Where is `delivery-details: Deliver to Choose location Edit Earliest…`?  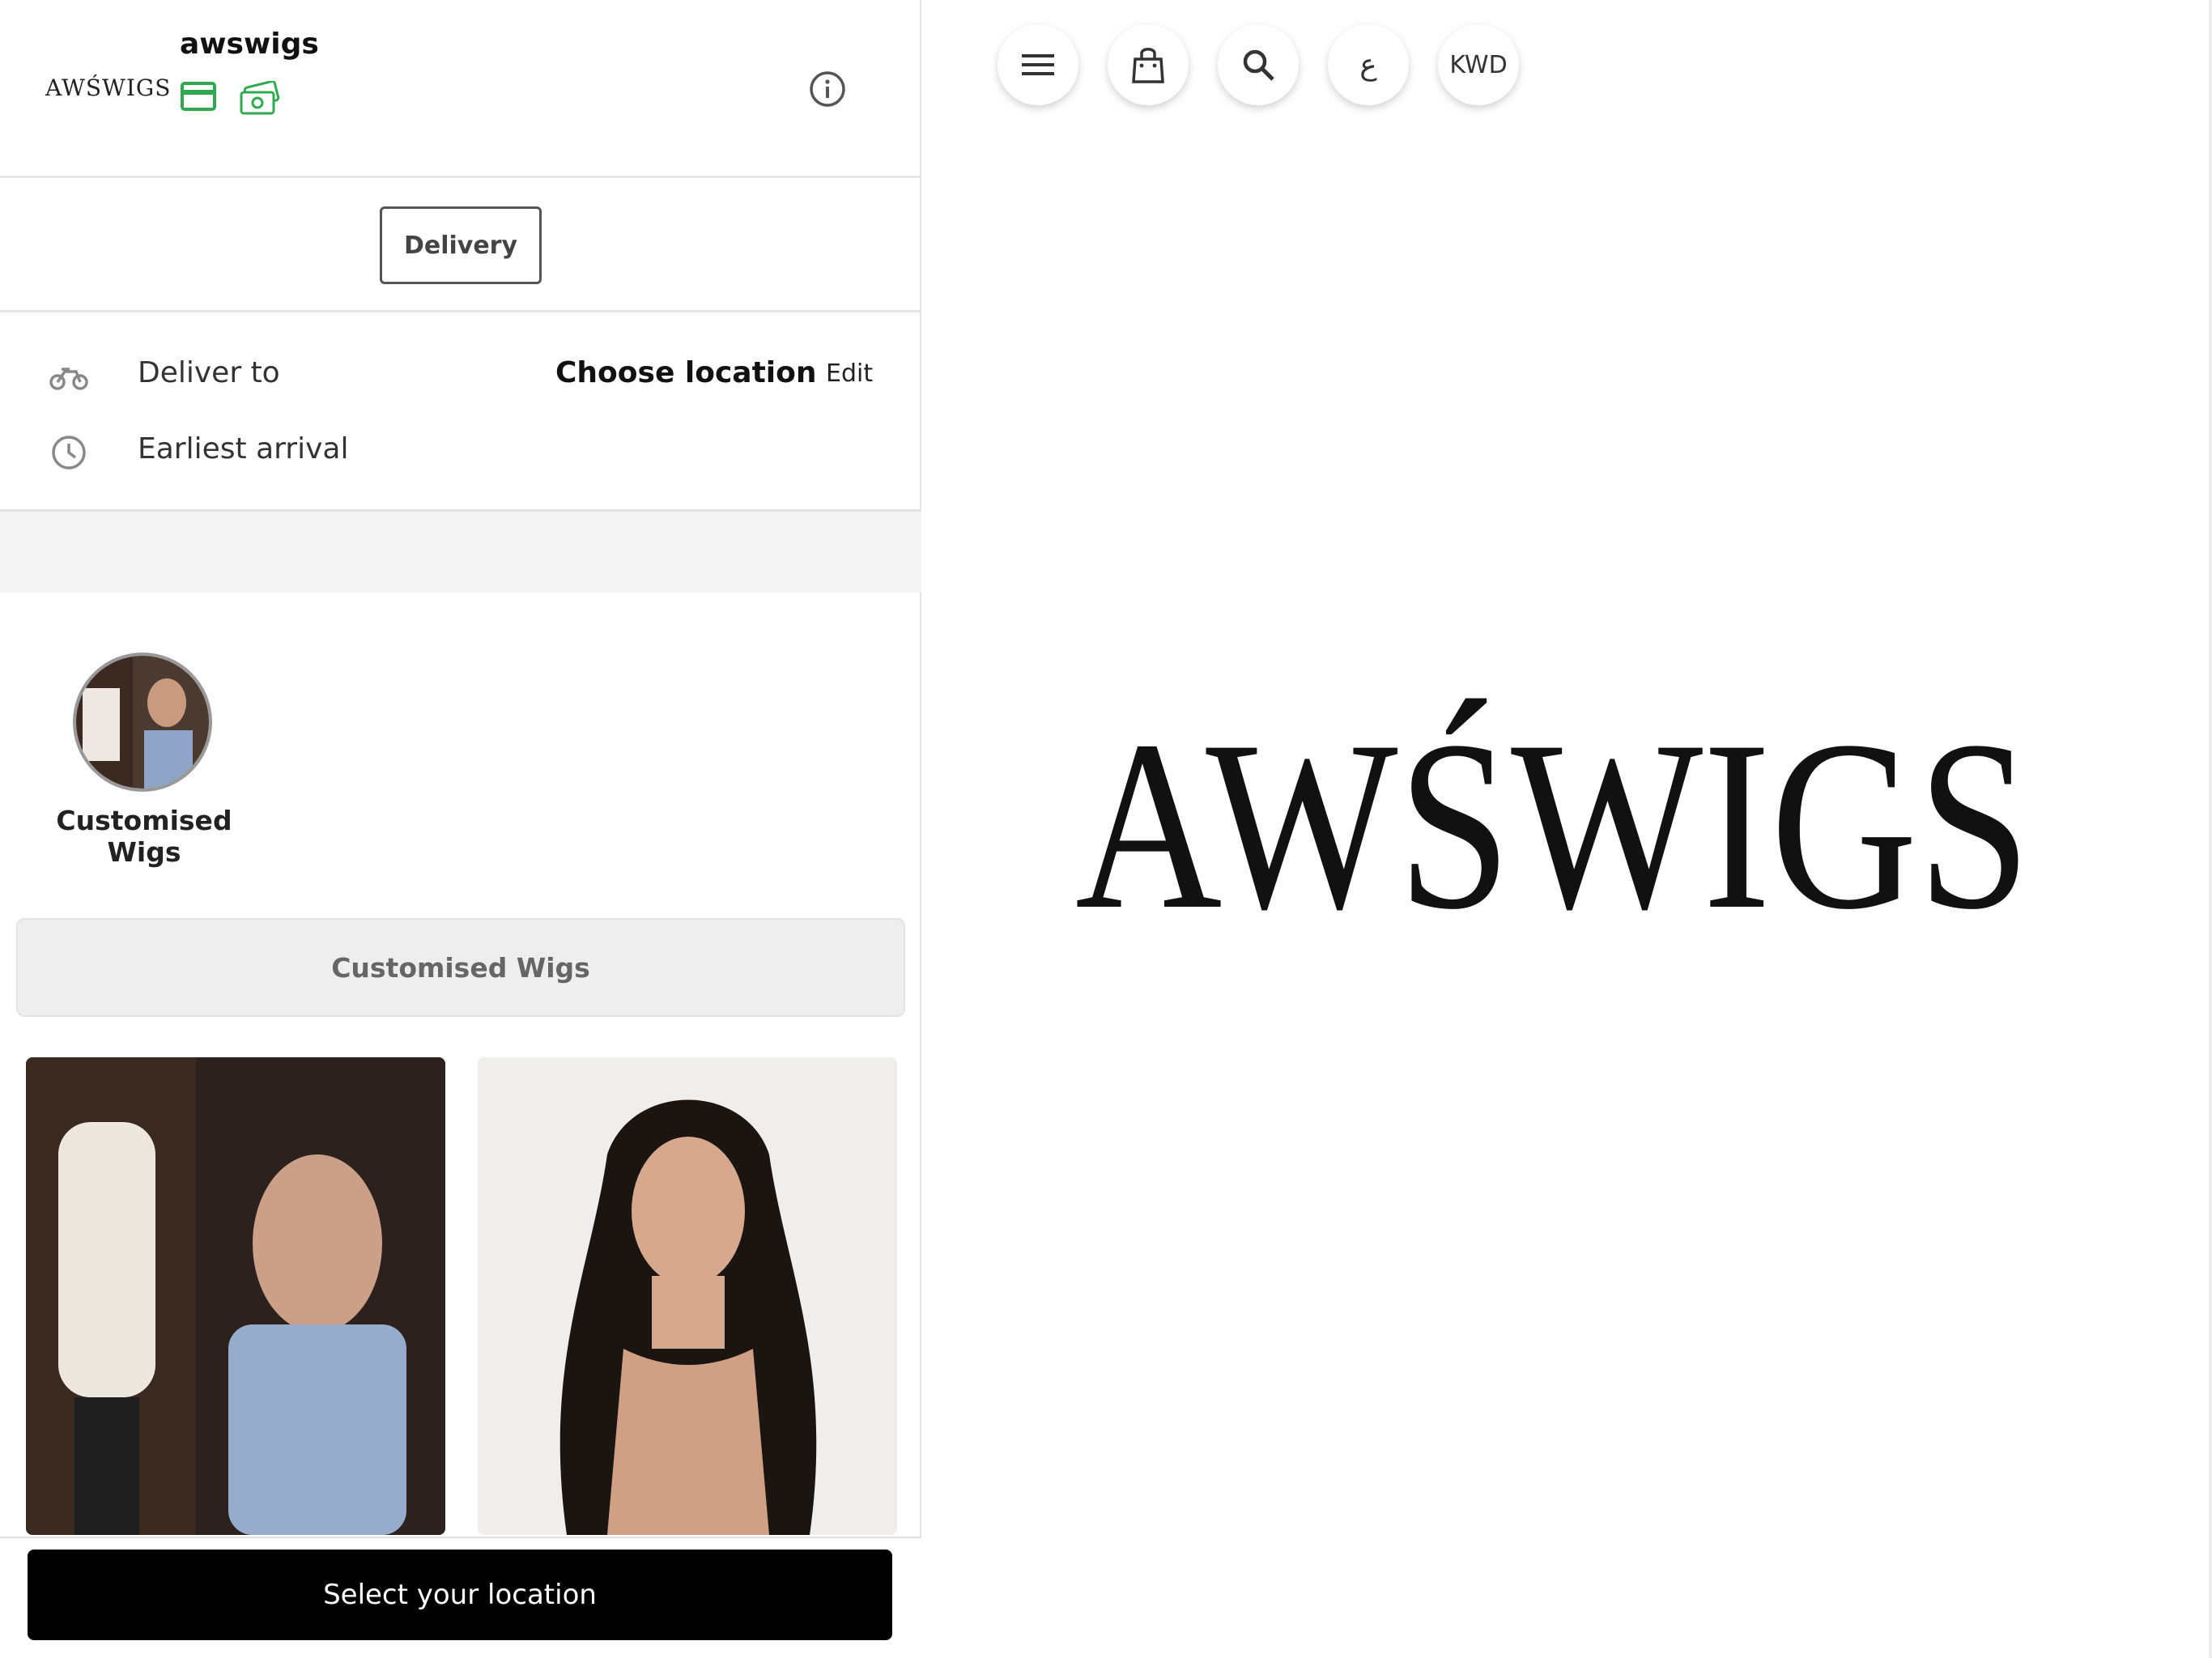 delivery-details: Deliver to Choose location Edit Earliest… is located at coordinates (460, 412).